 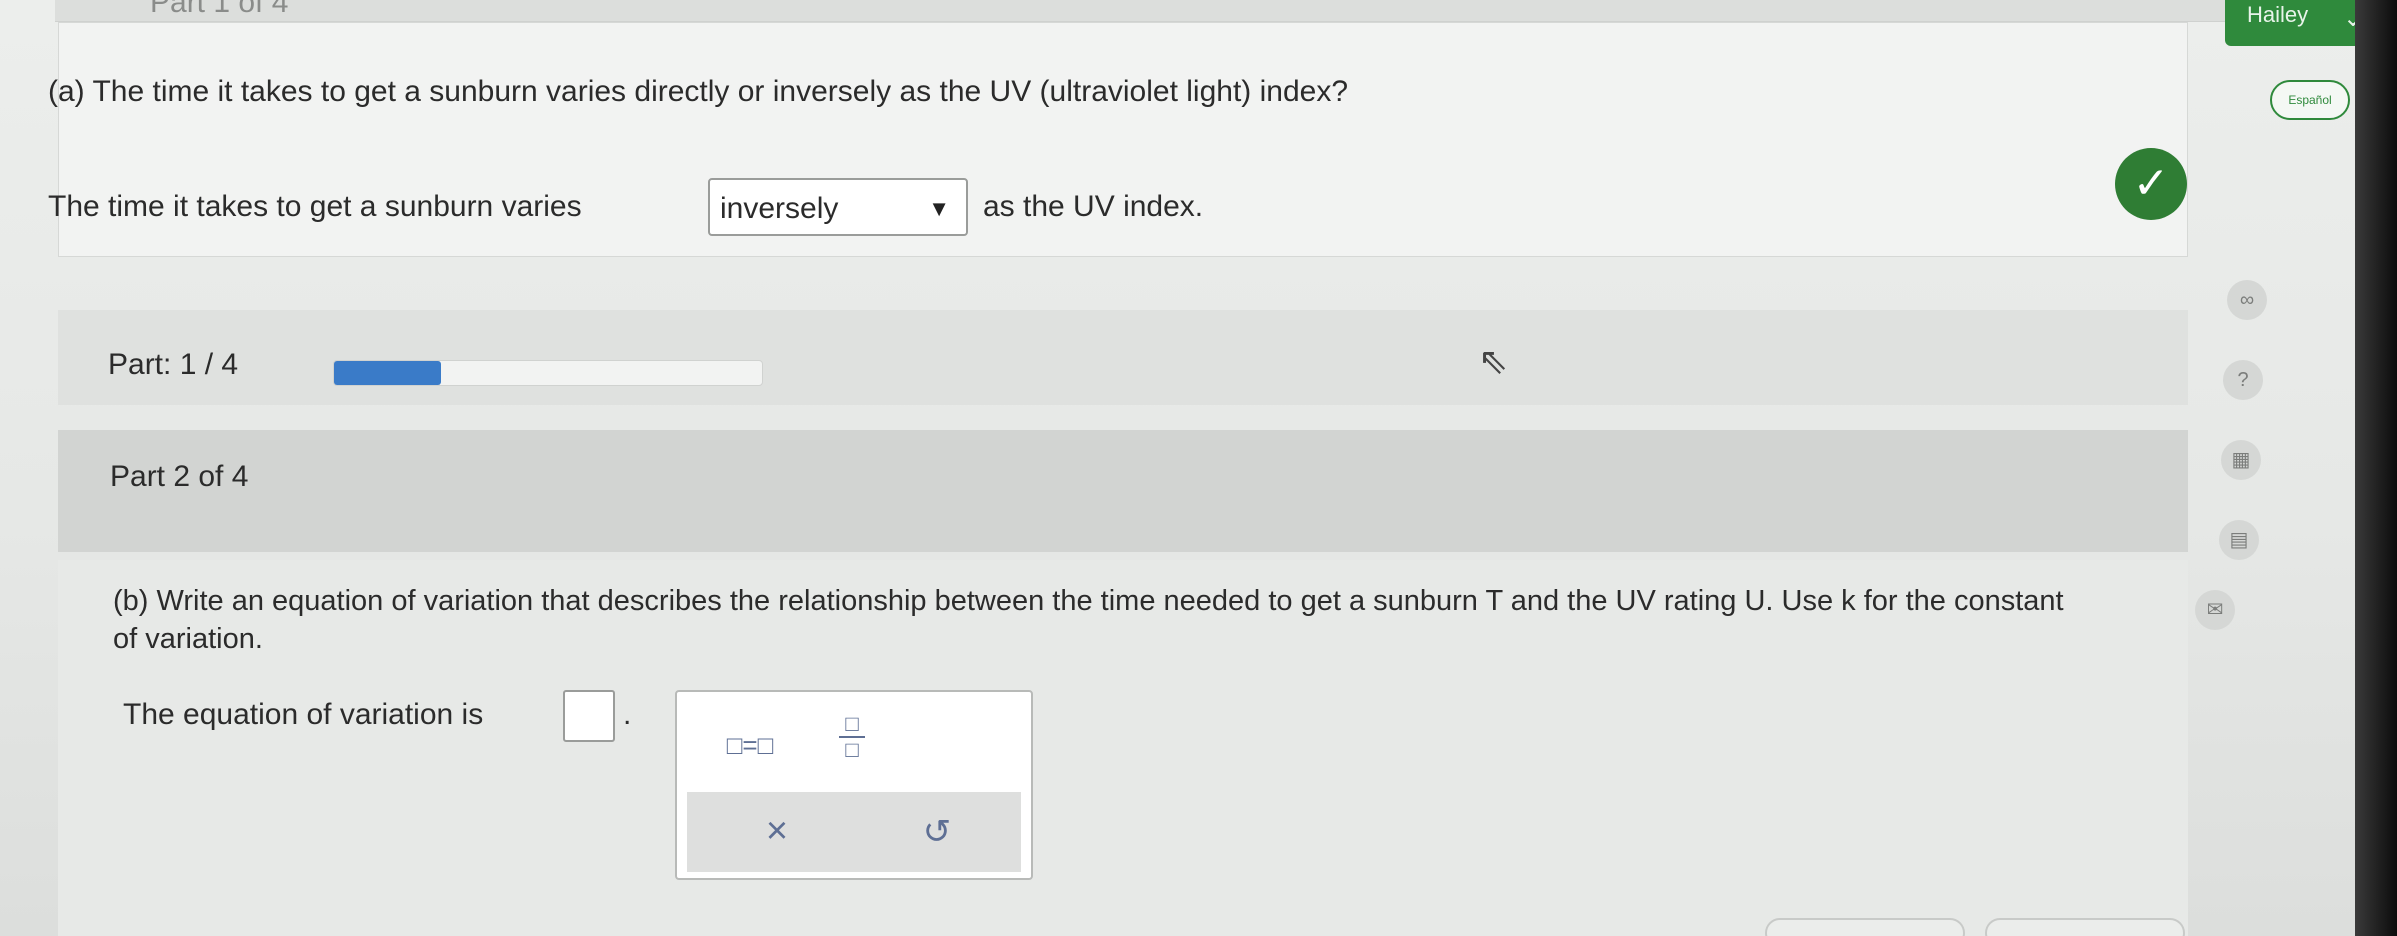 What do you see at coordinates (2215, 610) in the screenshot?
I see `message-icon: ✉` at bounding box center [2215, 610].